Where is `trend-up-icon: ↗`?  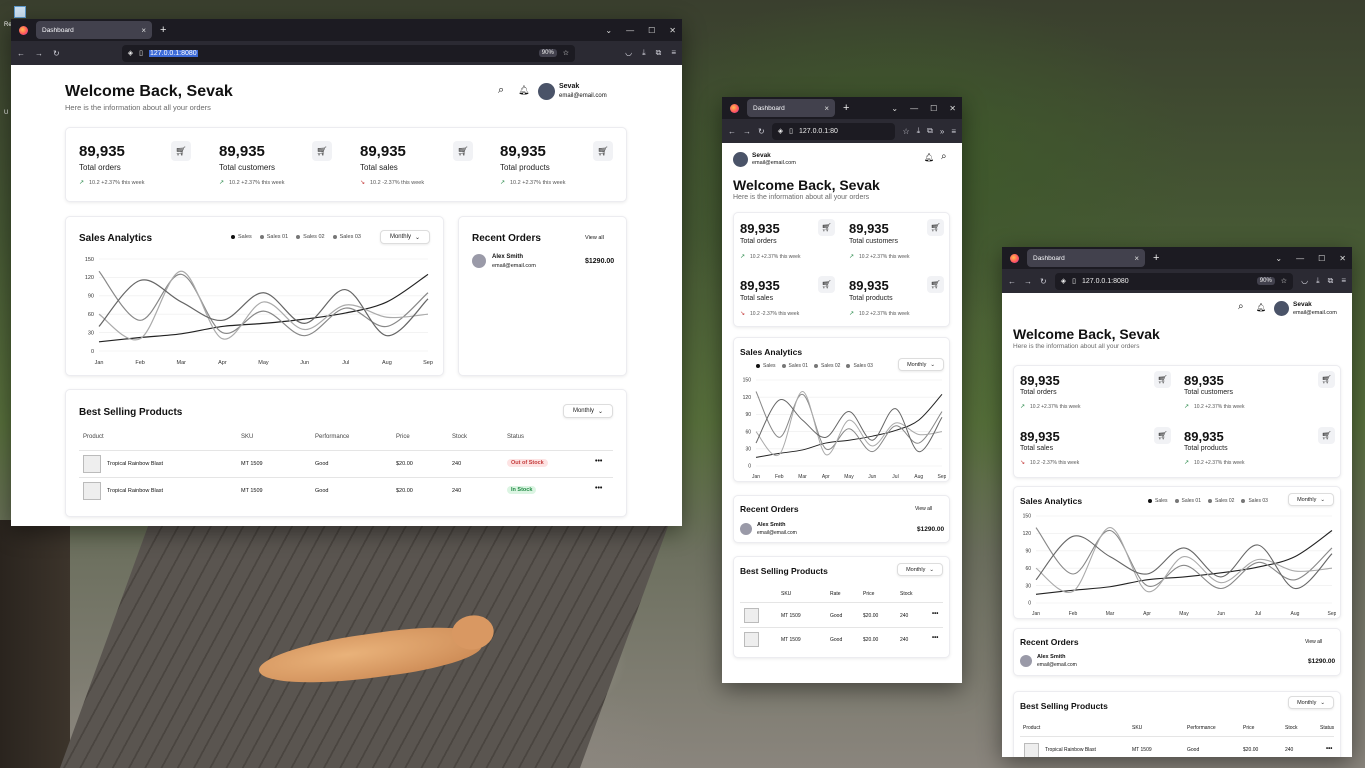 trend-up-icon: ↗ is located at coordinates (503, 183).